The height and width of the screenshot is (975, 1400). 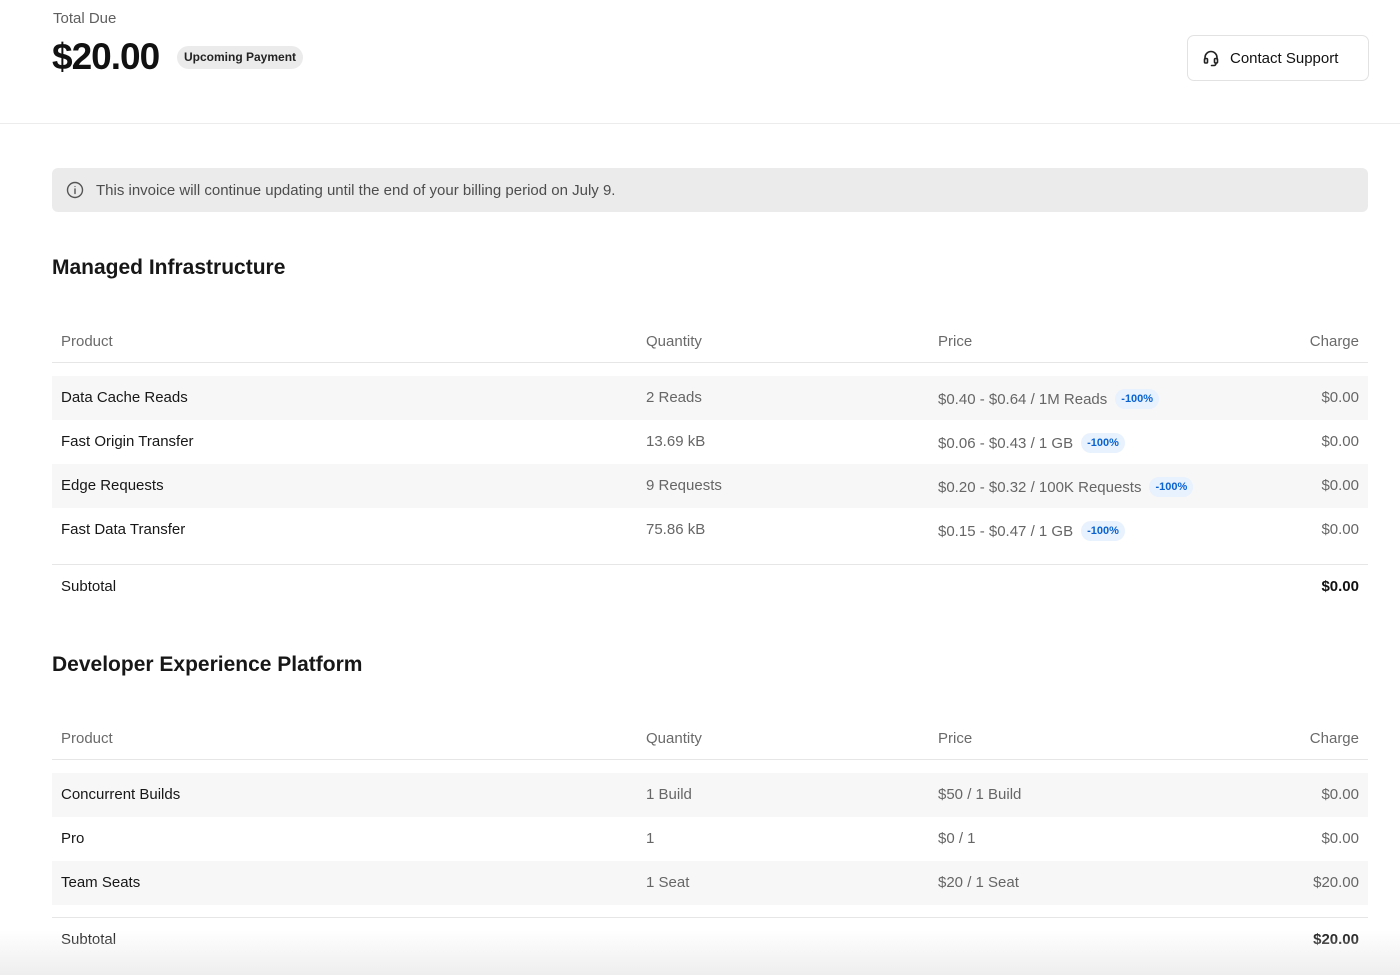 What do you see at coordinates (1340, 586) in the screenshot?
I see `subtotal-value: $0.00` at bounding box center [1340, 586].